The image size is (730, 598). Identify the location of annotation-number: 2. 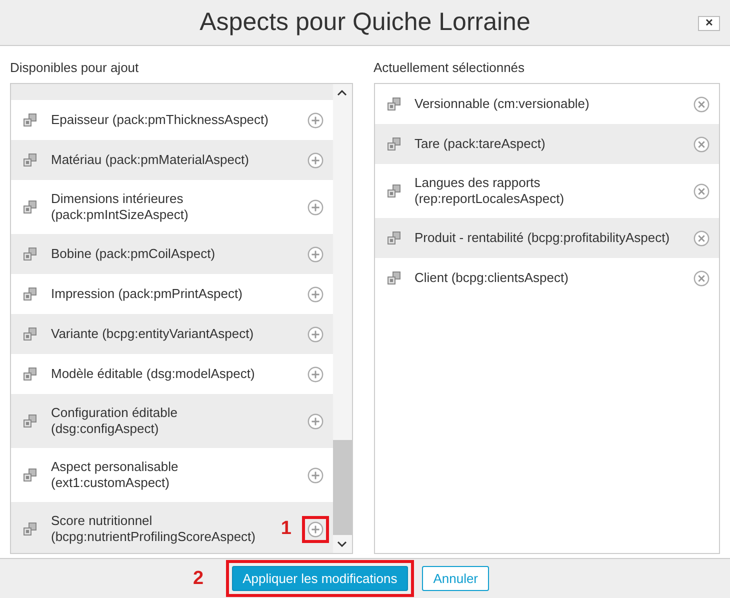
(198, 579).